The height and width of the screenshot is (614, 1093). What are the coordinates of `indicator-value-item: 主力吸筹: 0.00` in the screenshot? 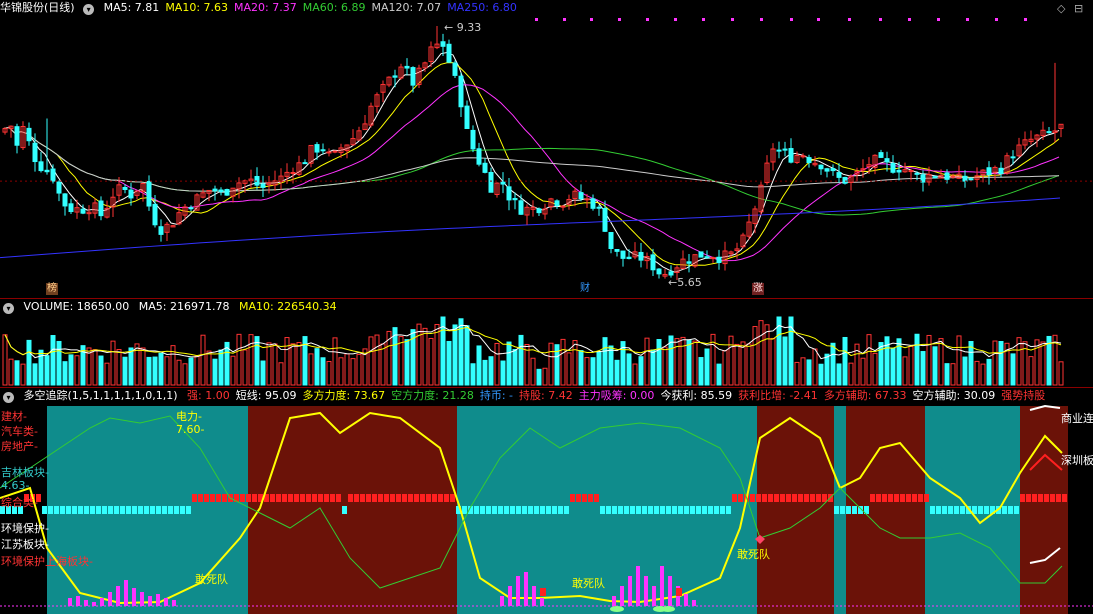 It's located at (616, 395).